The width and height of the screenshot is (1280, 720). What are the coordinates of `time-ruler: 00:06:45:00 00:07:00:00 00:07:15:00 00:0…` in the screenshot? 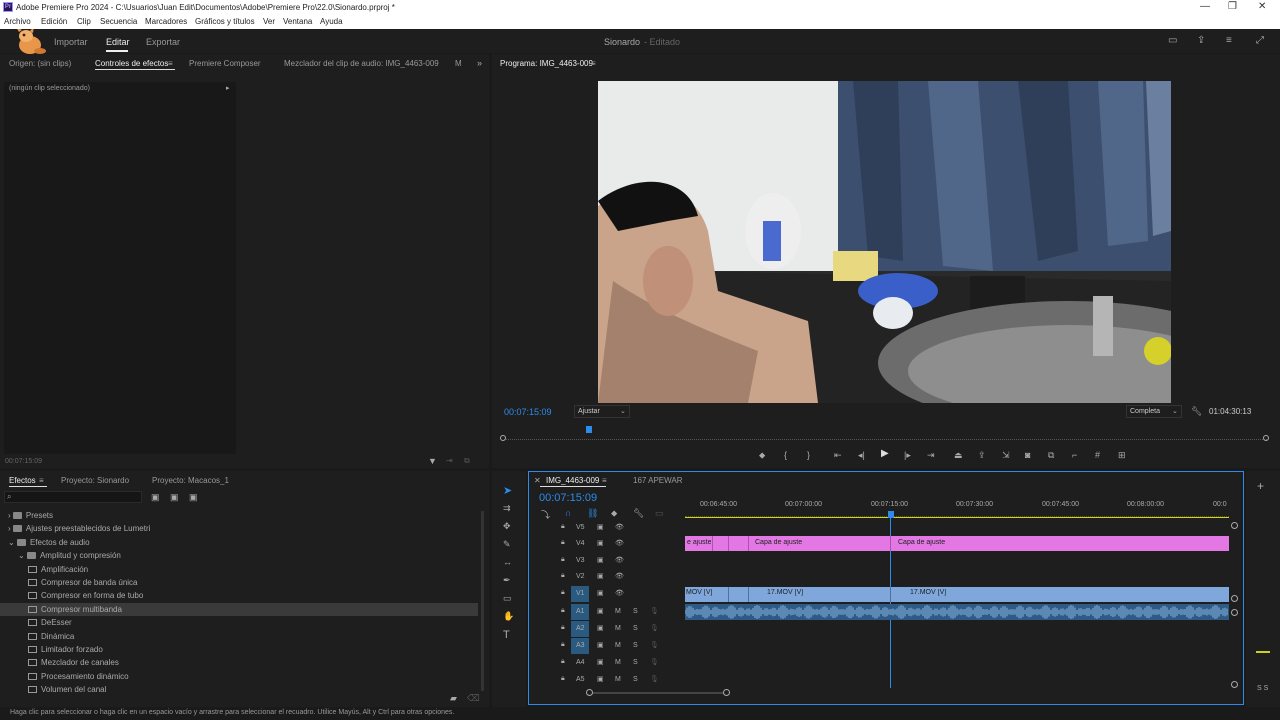 It's located at (965, 508).